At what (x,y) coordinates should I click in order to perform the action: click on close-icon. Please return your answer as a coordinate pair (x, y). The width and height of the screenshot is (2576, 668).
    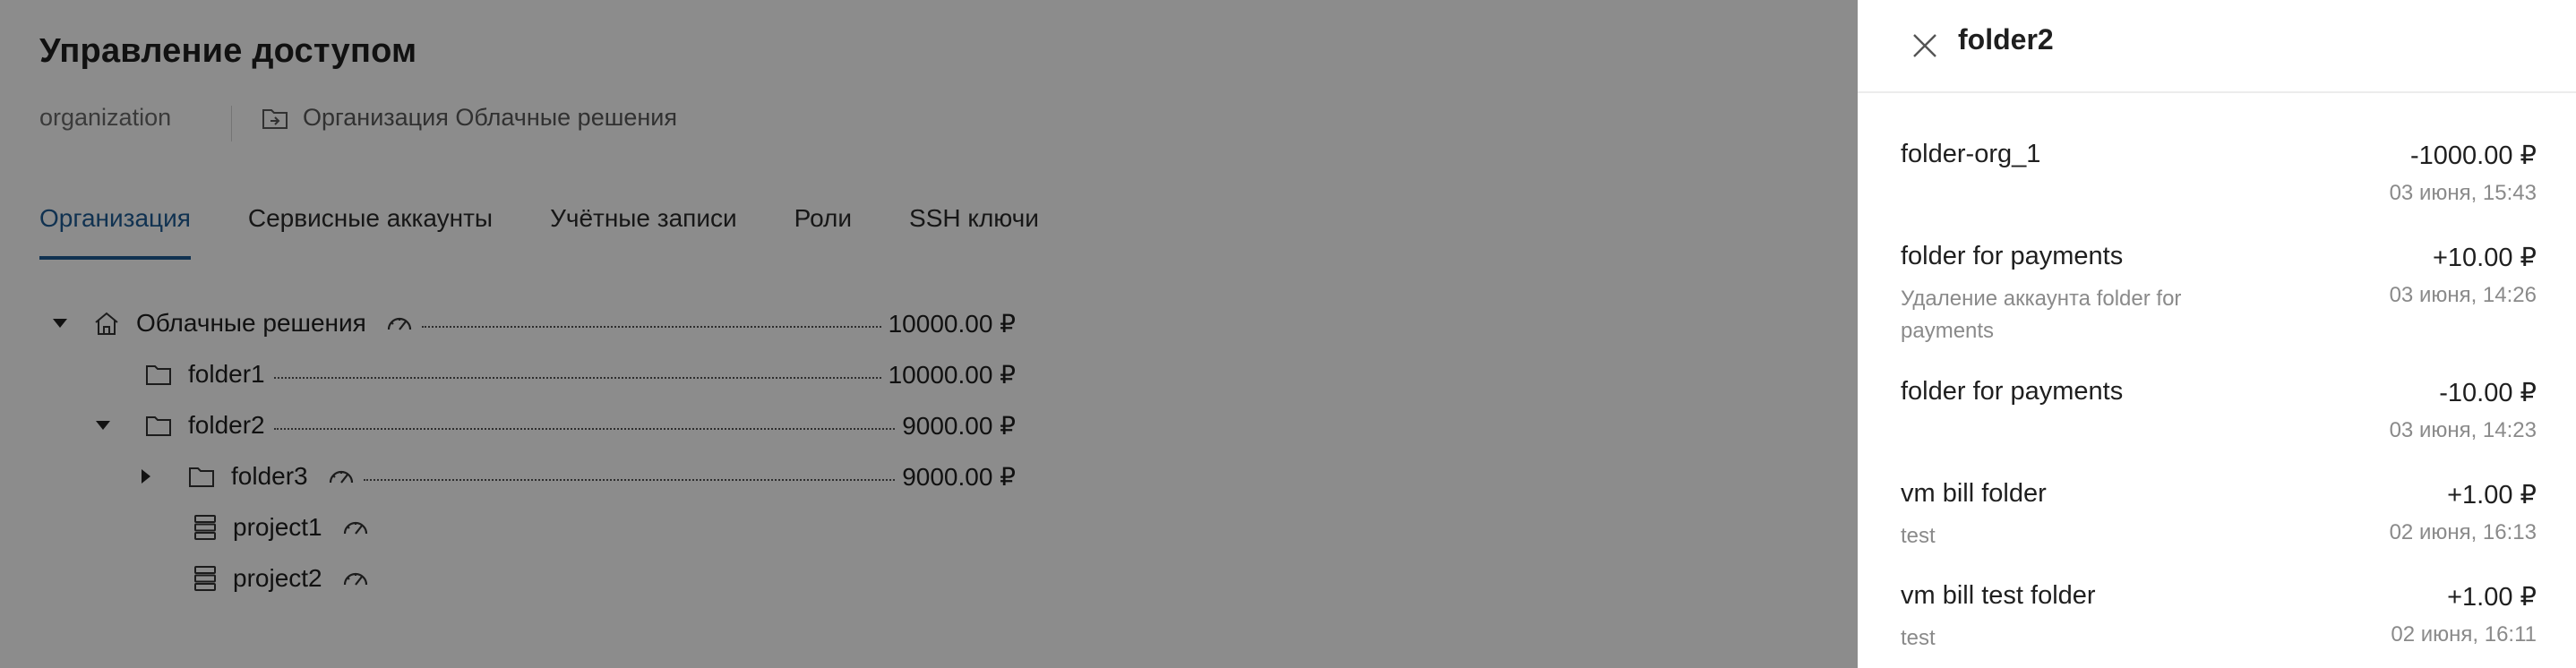
    Looking at the image, I should click on (1924, 45).